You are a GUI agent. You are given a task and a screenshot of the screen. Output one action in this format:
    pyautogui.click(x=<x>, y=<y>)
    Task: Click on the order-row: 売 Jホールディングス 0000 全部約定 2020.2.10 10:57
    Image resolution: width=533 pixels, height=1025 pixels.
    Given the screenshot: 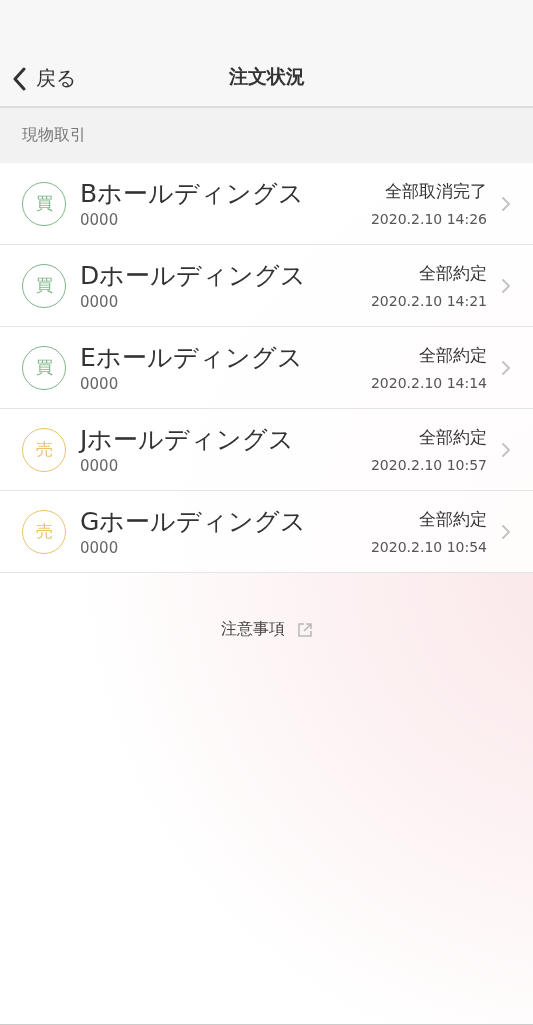 What is the action you would take?
    pyautogui.click(x=266, y=450)
    